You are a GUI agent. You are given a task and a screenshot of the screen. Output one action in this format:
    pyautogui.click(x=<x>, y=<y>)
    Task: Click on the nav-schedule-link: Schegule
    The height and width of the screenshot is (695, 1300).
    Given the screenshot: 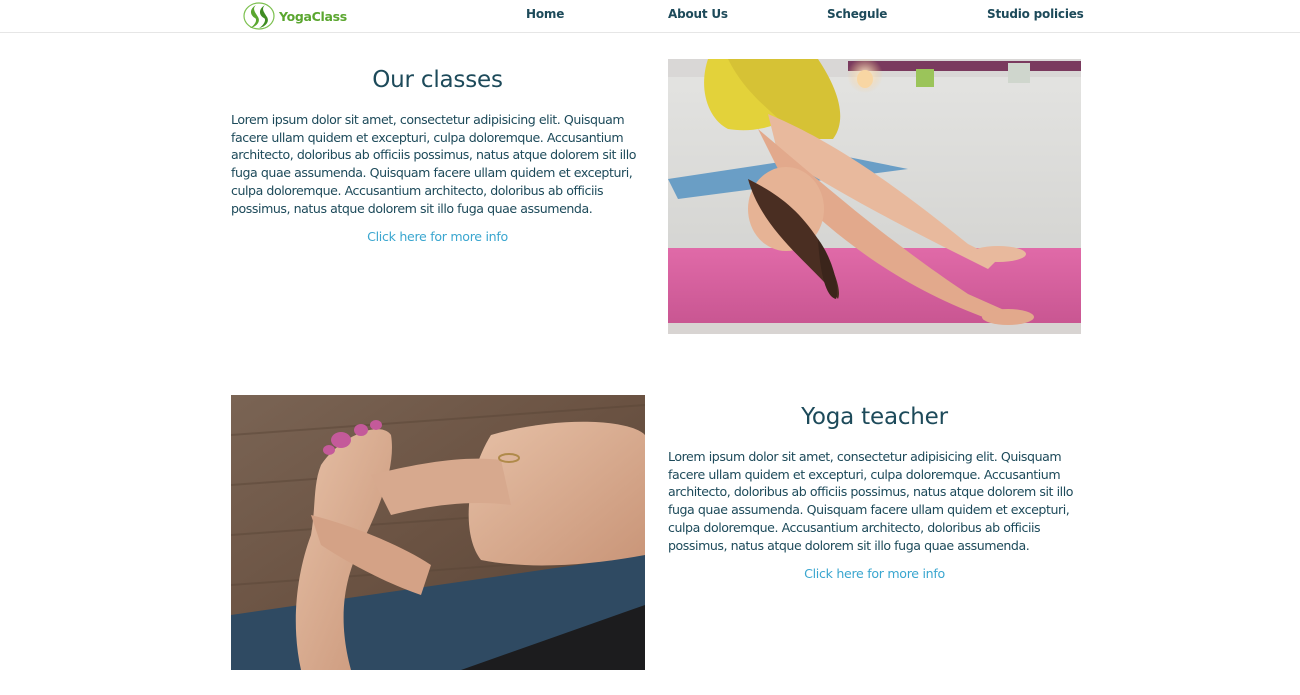 What is the action you would take?
    pyautogui.click(x=857, y=14)
    